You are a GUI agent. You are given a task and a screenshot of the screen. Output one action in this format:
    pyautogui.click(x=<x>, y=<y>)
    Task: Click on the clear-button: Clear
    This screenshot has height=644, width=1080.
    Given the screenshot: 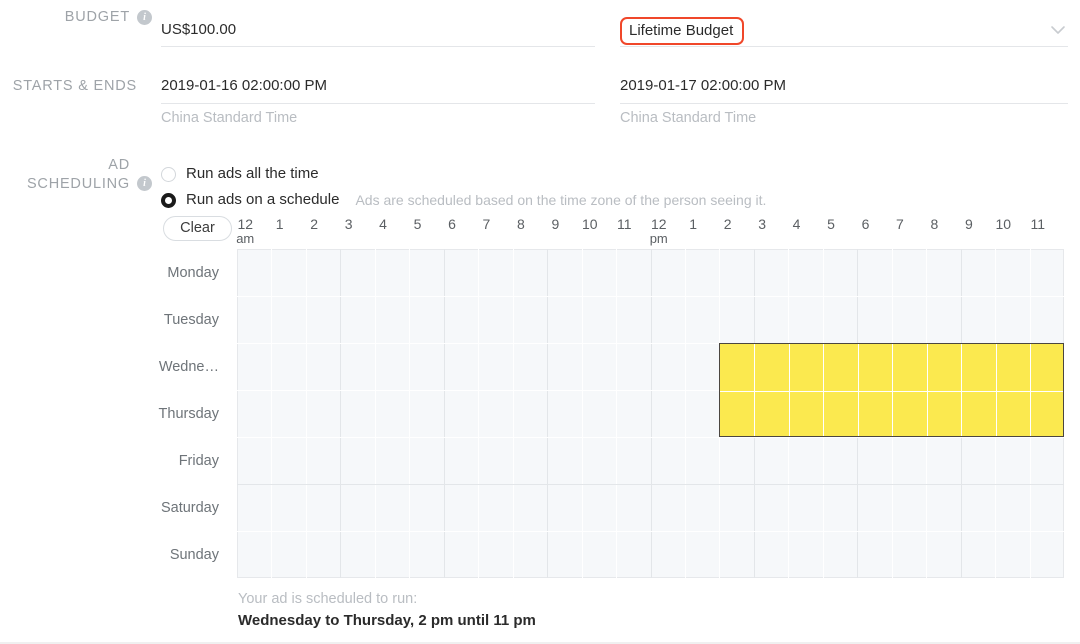 What is the action you would take?
    pyautogui.click(x=197, y=228)
    